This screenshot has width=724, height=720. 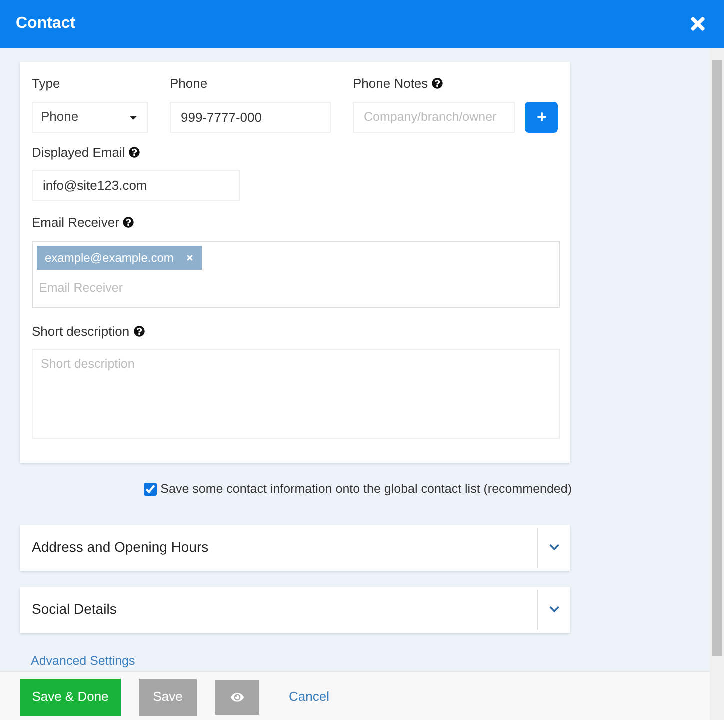 I want to click on checkbox, so click(x=150, y=489).